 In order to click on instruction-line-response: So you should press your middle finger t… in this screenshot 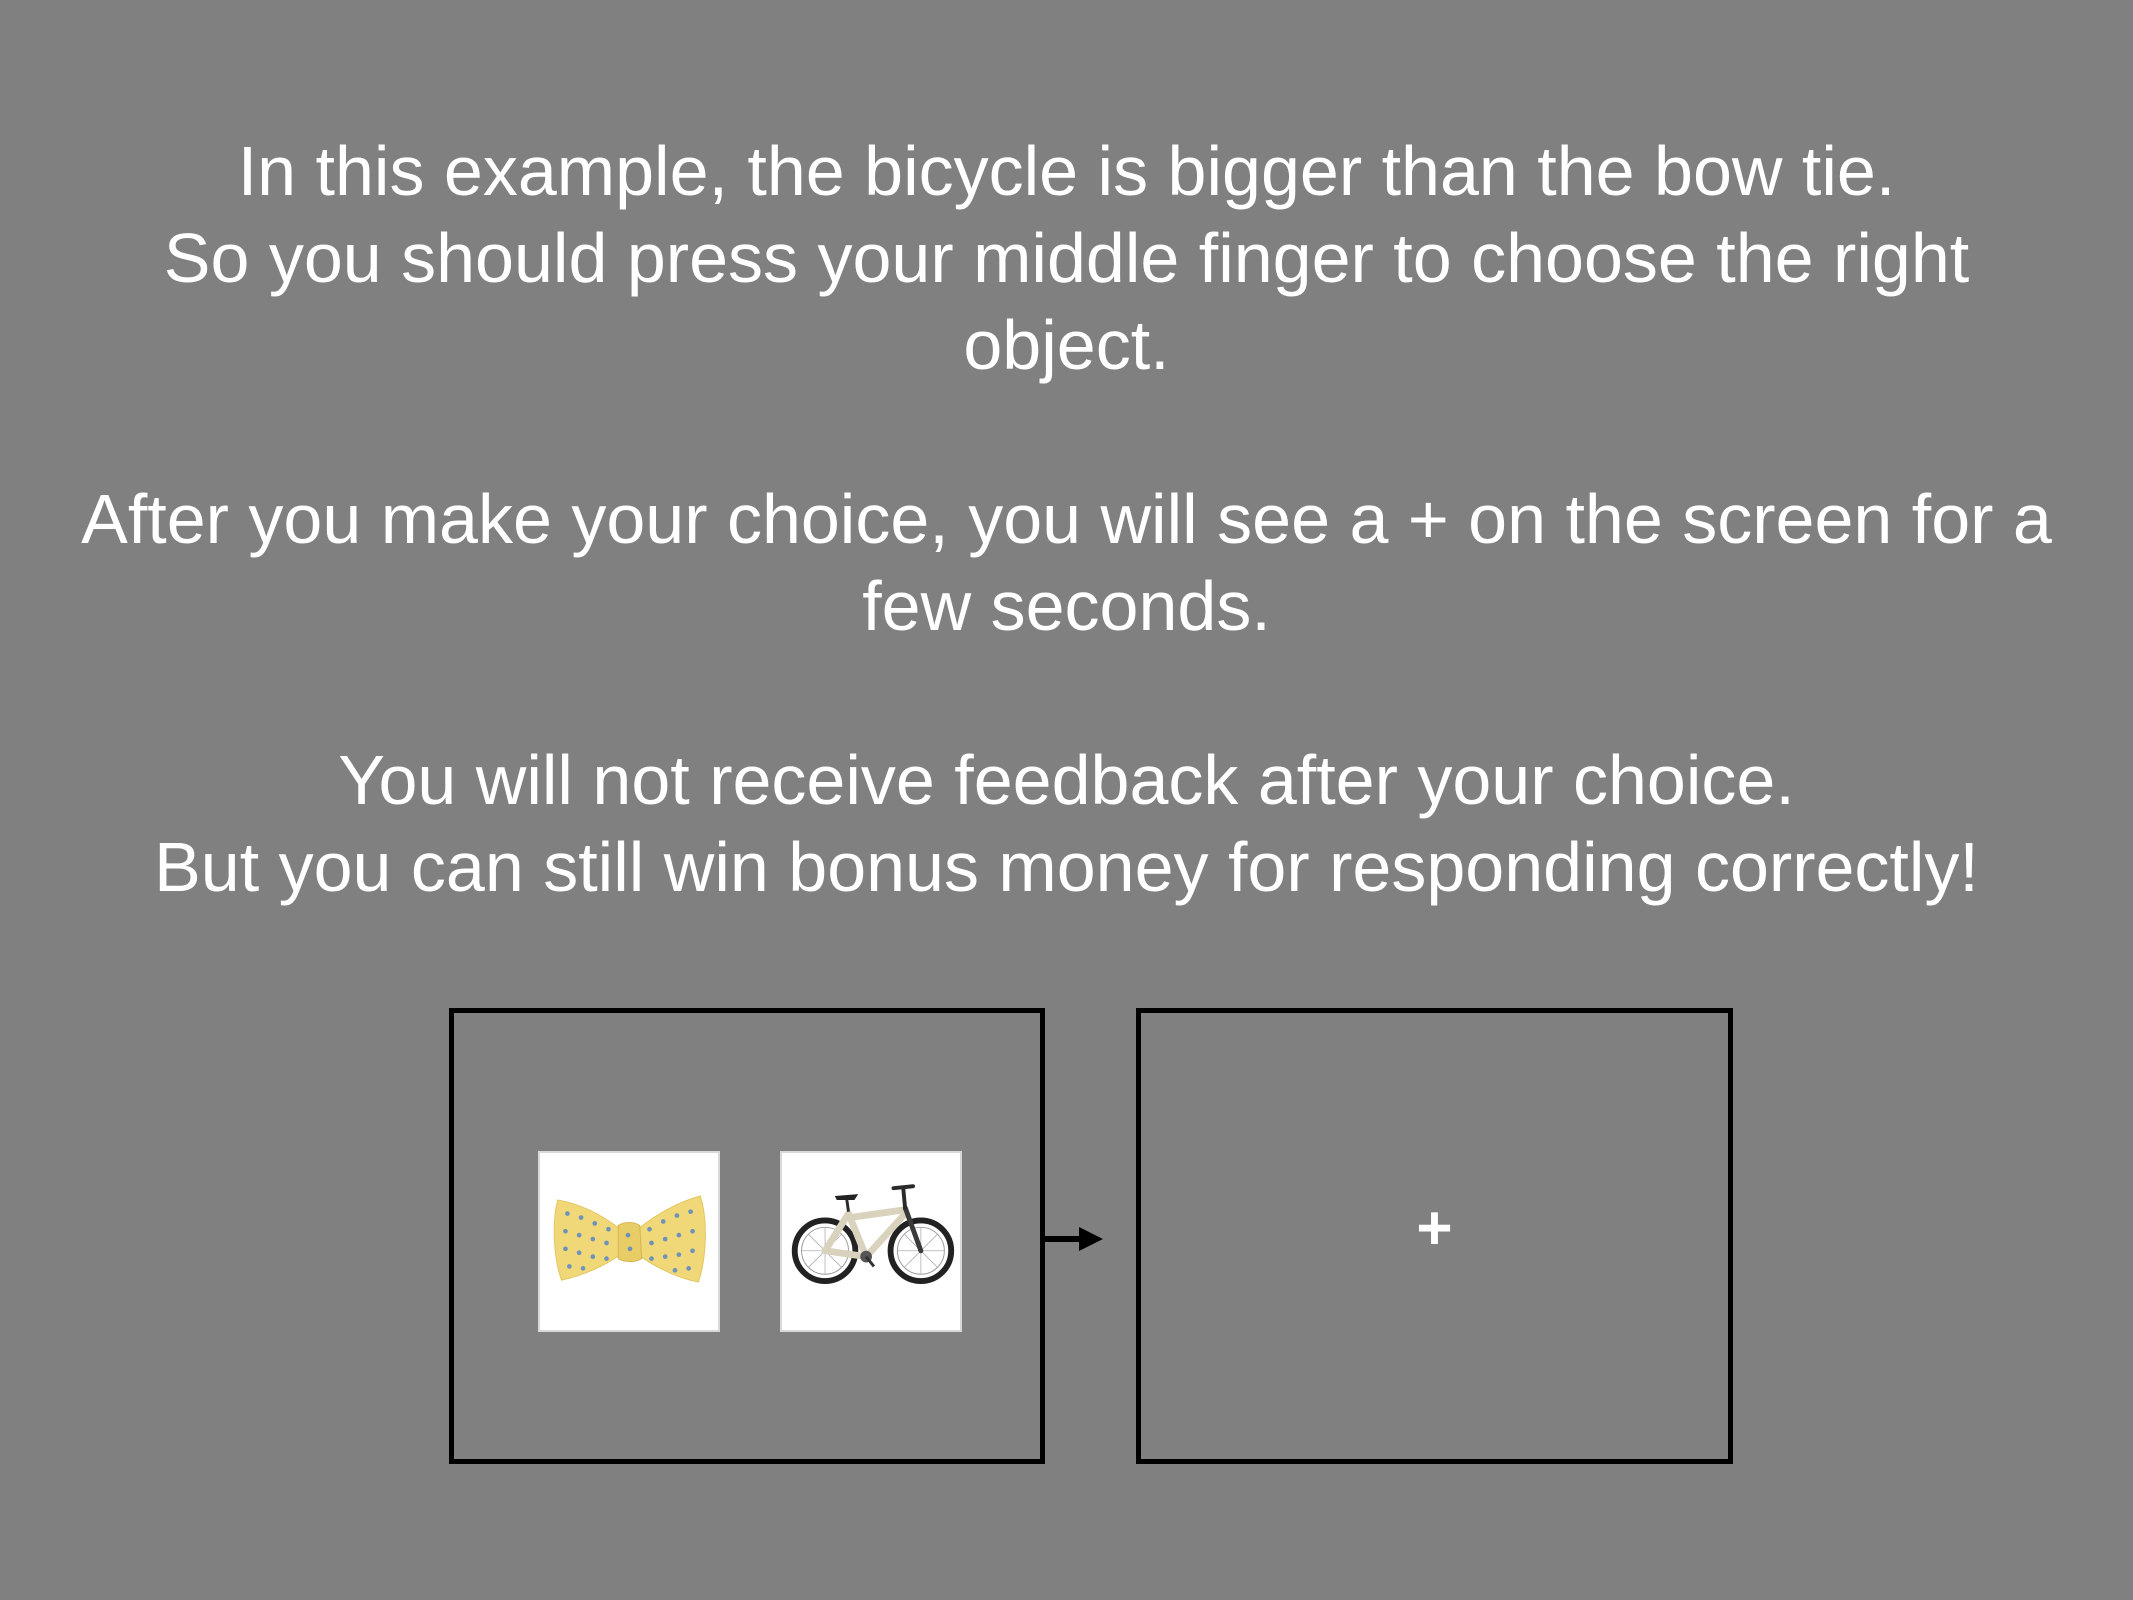, I will do `click(1066, 301)`.